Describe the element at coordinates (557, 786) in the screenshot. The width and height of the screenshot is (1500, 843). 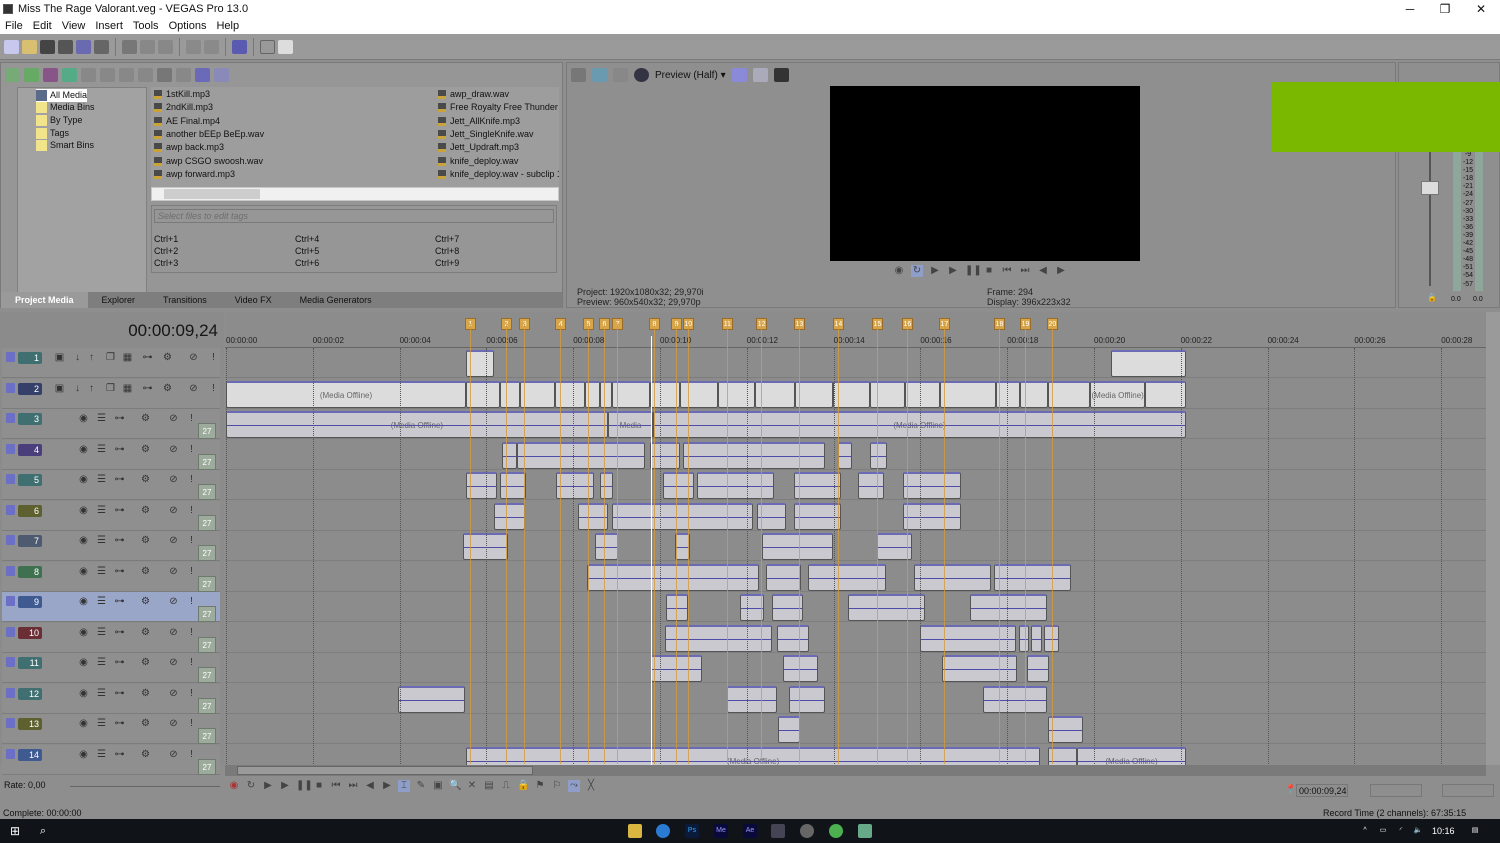
I see `insert-region-icon: ⚐` at that location.